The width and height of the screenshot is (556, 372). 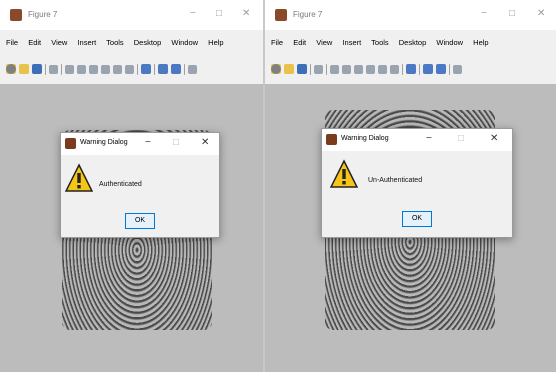 I want to click on dialog-message: Authenticated, so click(x=120, y=184).